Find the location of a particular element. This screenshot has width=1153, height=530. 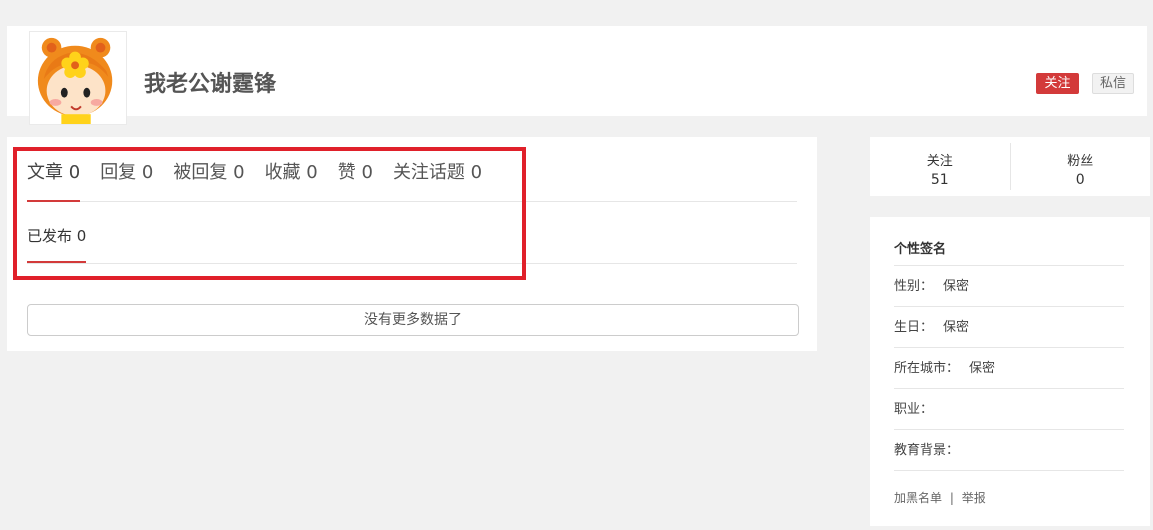

tab-replies: 回复 0 is located at coordinates (126, 180).